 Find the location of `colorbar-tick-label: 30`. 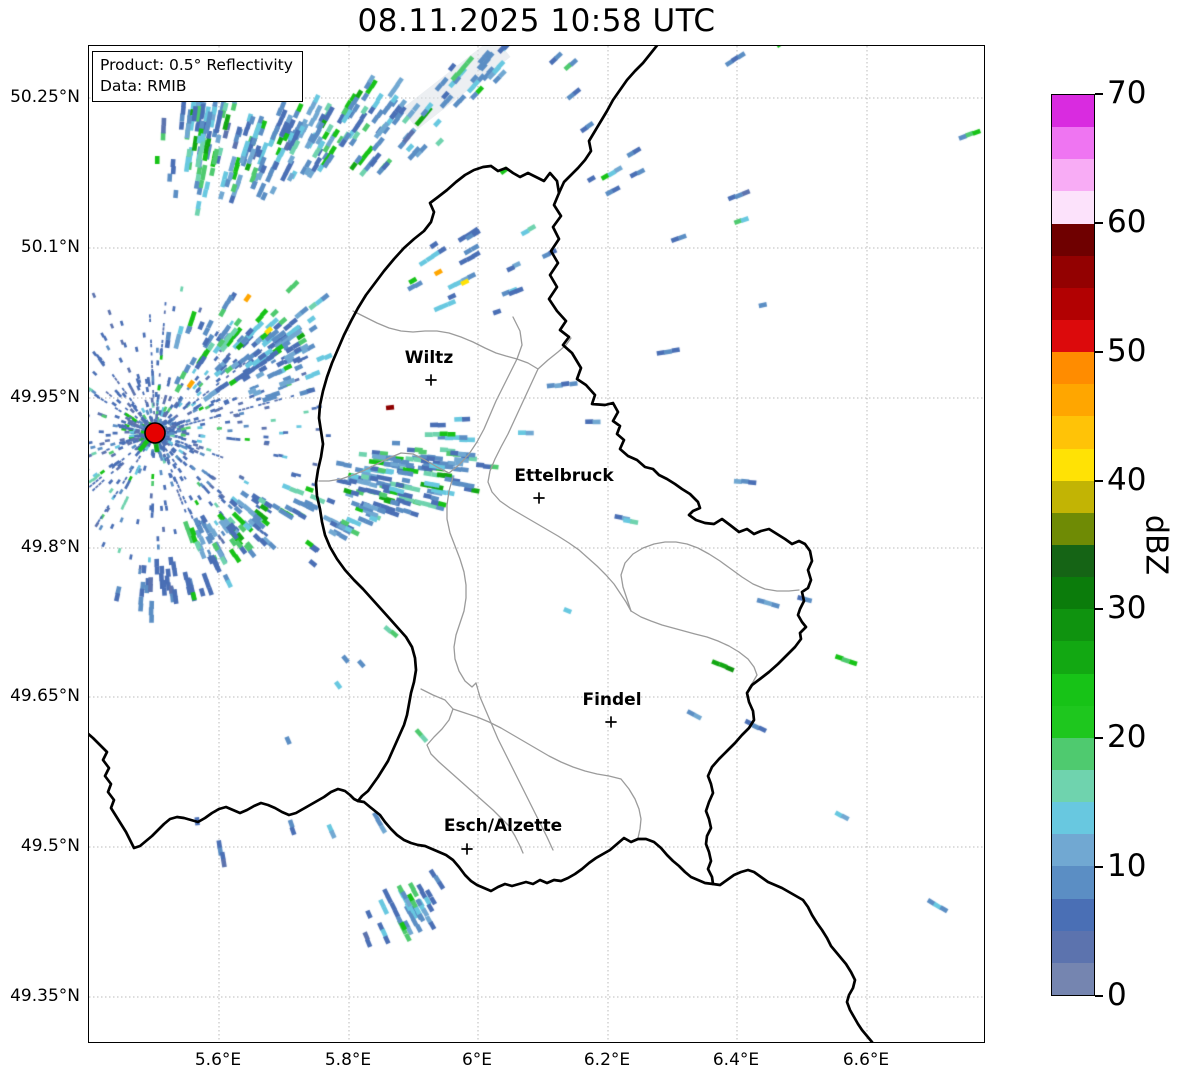

colorbar-tick-label: 30 is located at coordinates (1127, 608).